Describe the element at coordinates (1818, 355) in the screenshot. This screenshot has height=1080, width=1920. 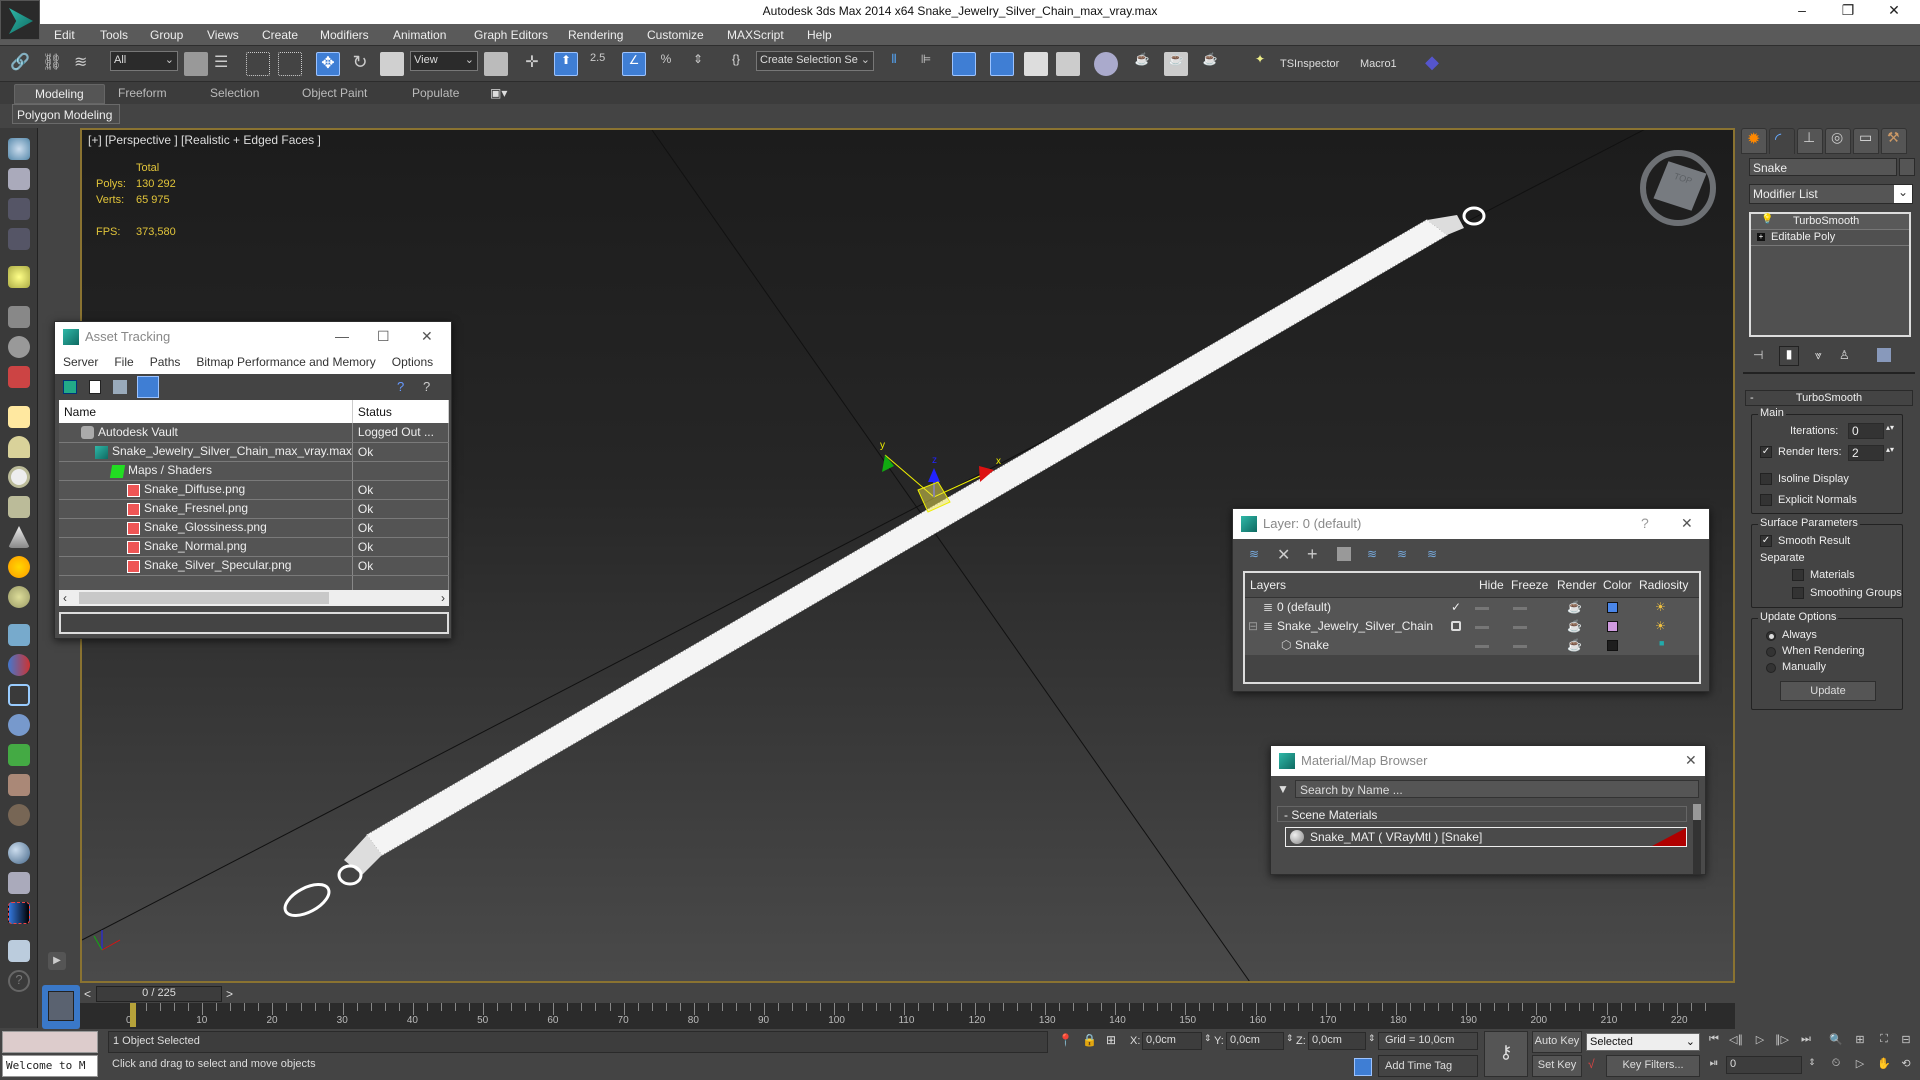
I see `make-unique-icon: ⩔` at that location.